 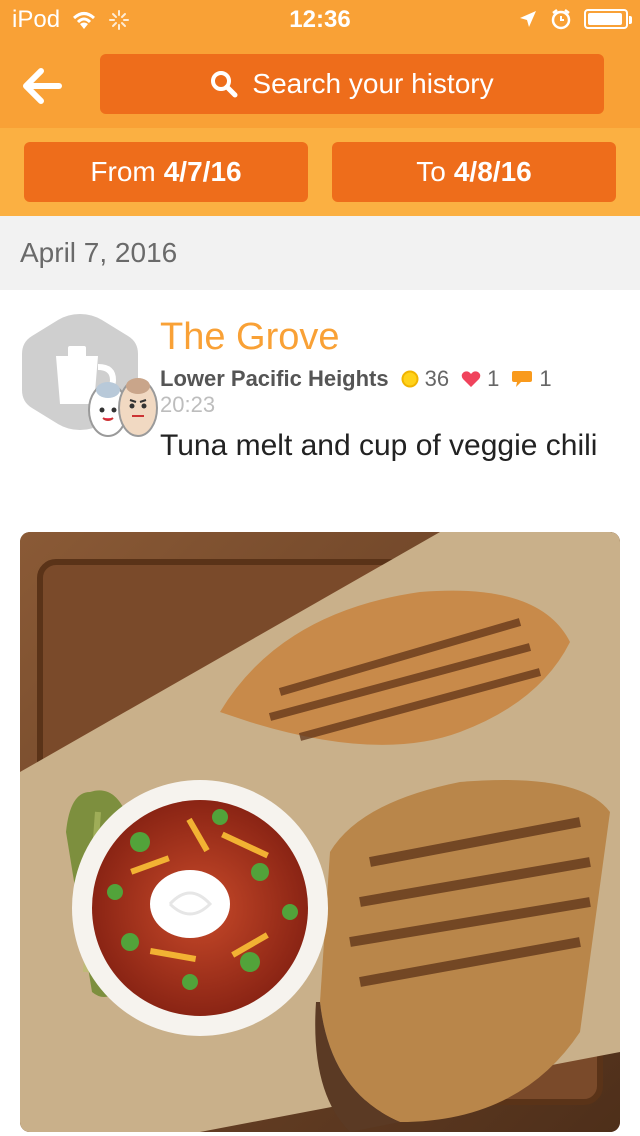 I want to click on checkin-meta: Lower Pacific Heights 36 1 1, so click(x=390, y=379).